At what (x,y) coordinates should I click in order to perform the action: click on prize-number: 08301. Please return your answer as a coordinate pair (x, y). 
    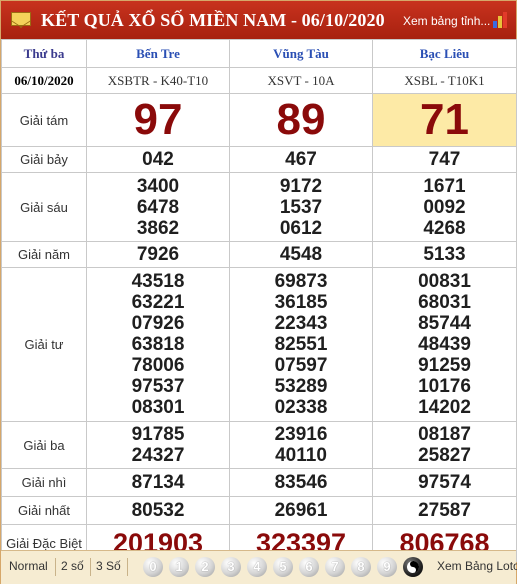
    Looking at the image, I should click on (158, 407).